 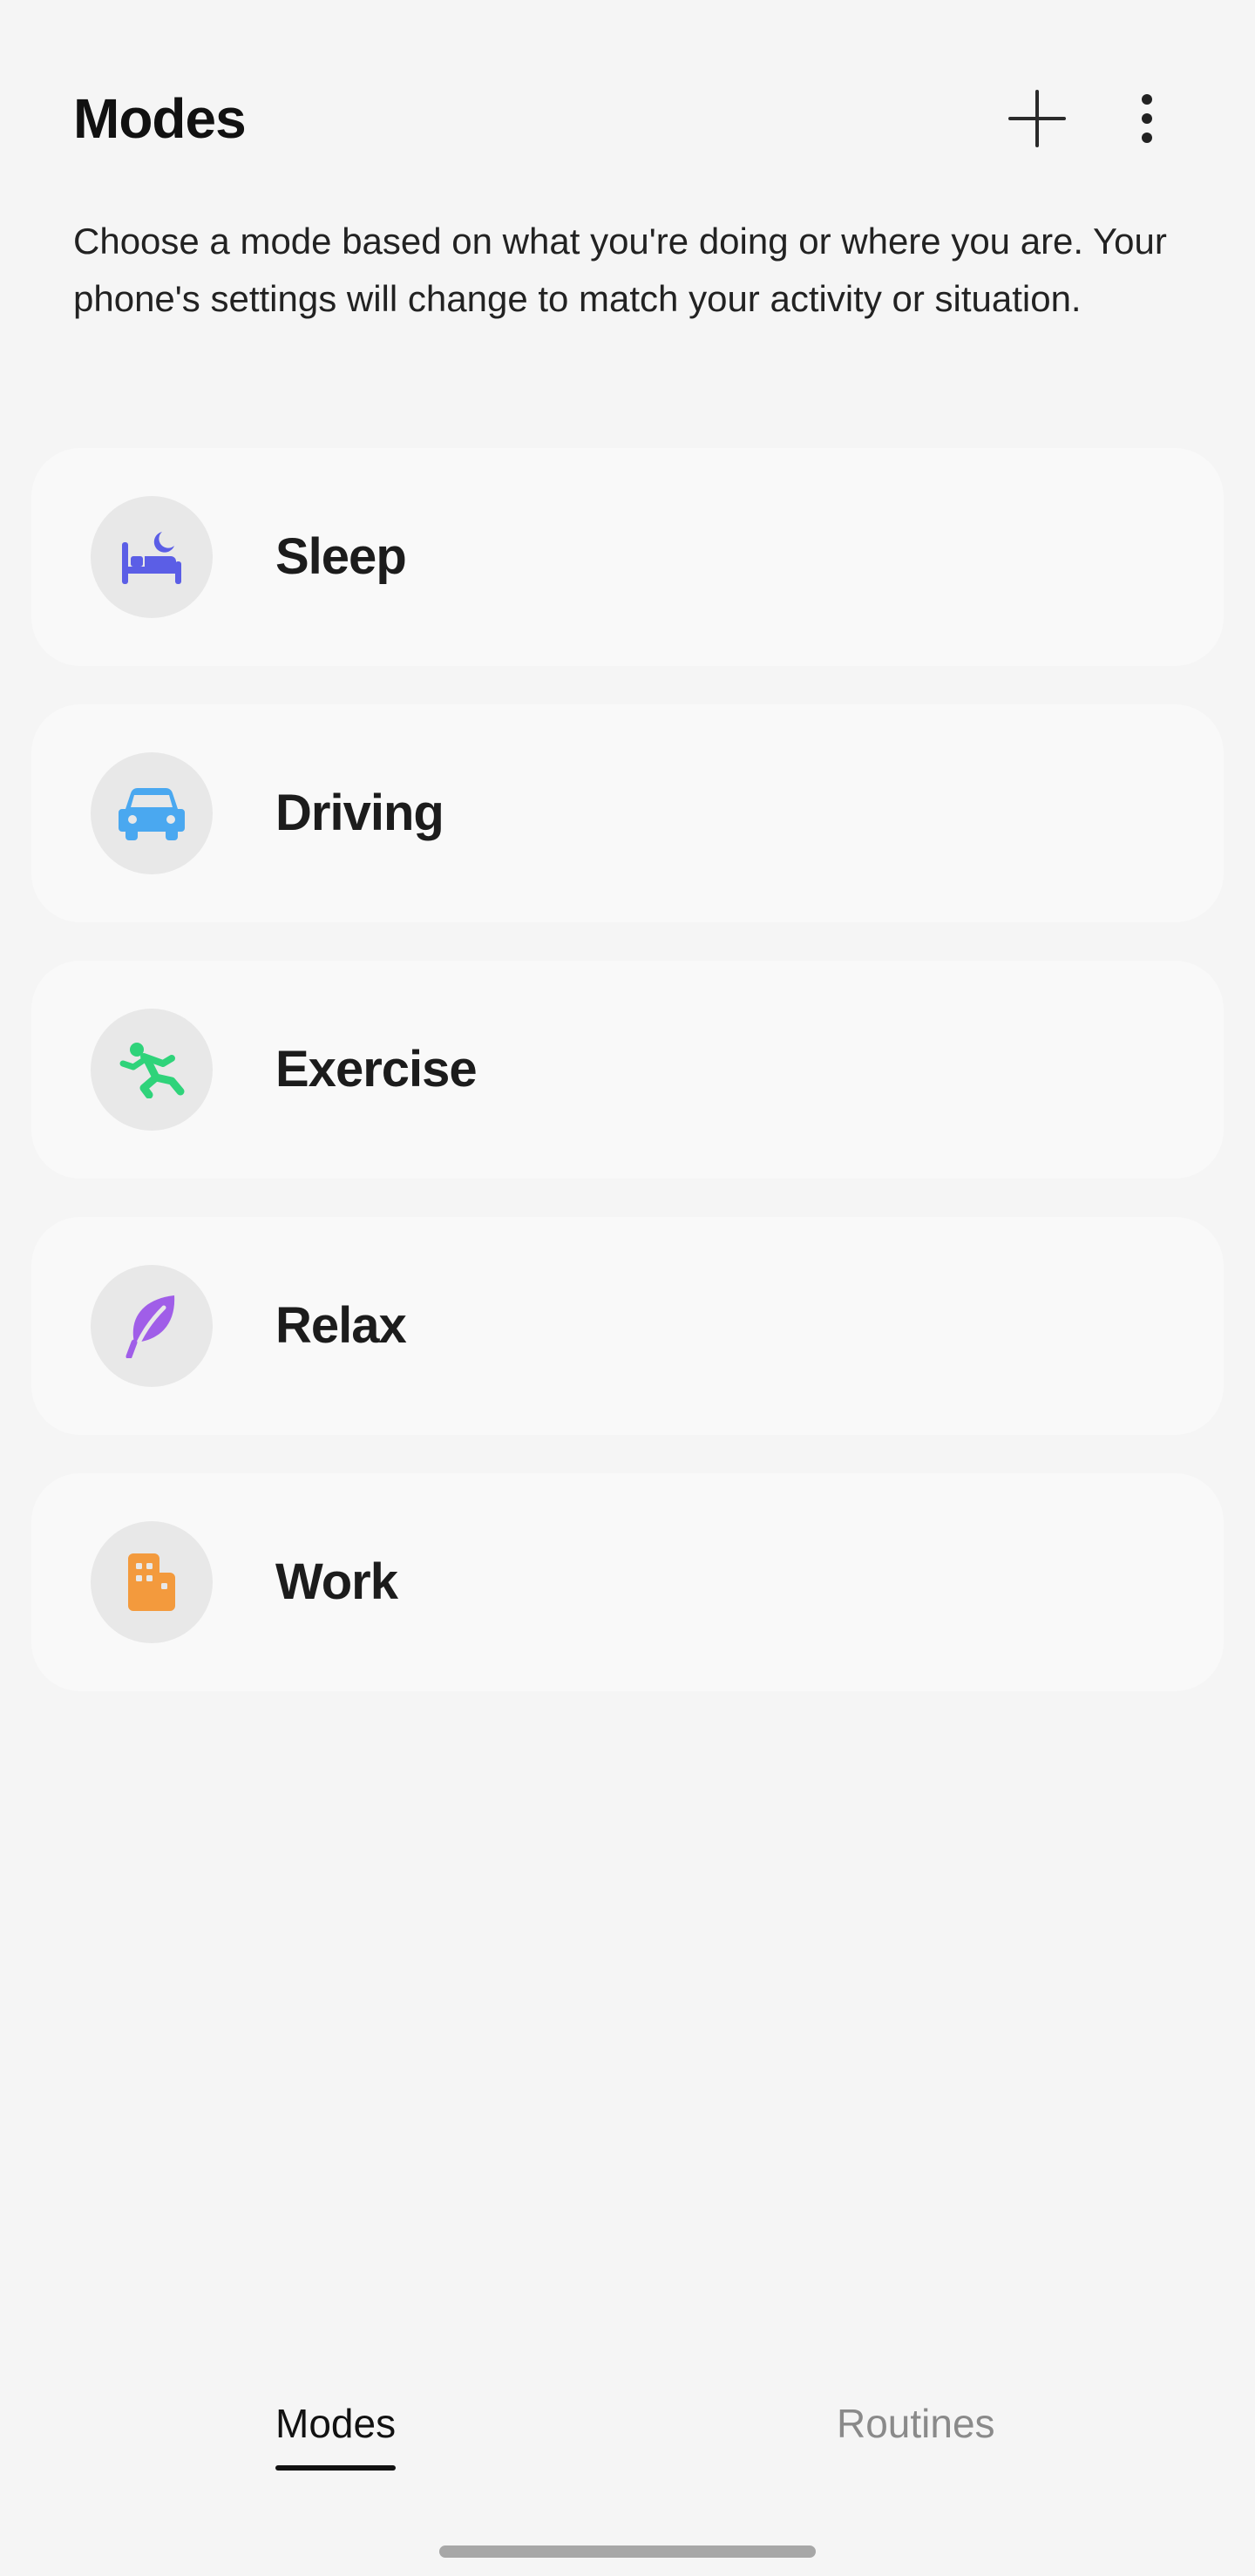 I want to click on mode-label: Exercise, so click(x=377, y=1069).